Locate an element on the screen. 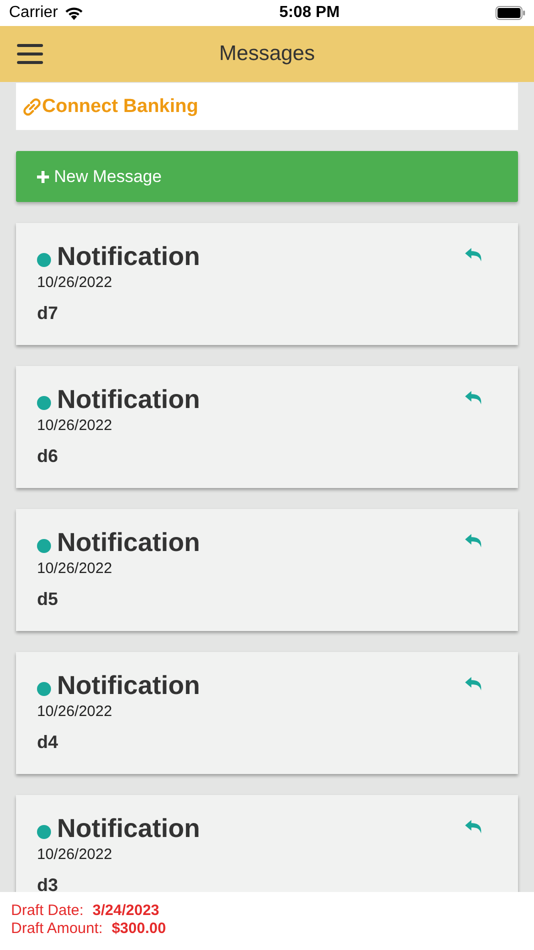  message-card: Notification 10/26/2022 d5 is located at coordinates (267, 570).